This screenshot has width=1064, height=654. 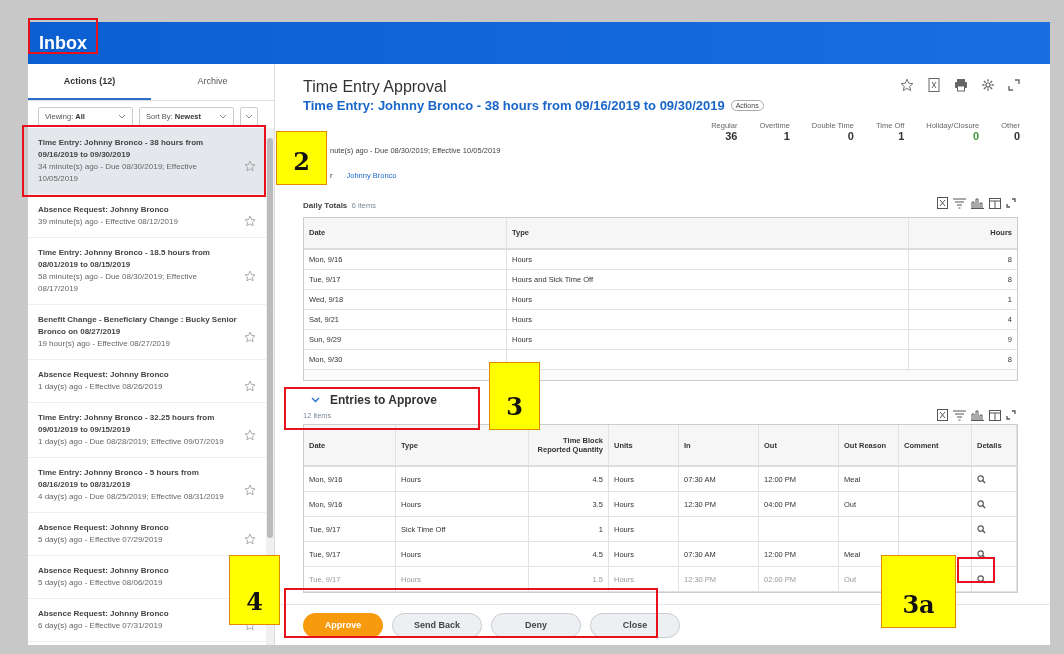 I want to click on action-button: Deny, so click(x=536, y=625).